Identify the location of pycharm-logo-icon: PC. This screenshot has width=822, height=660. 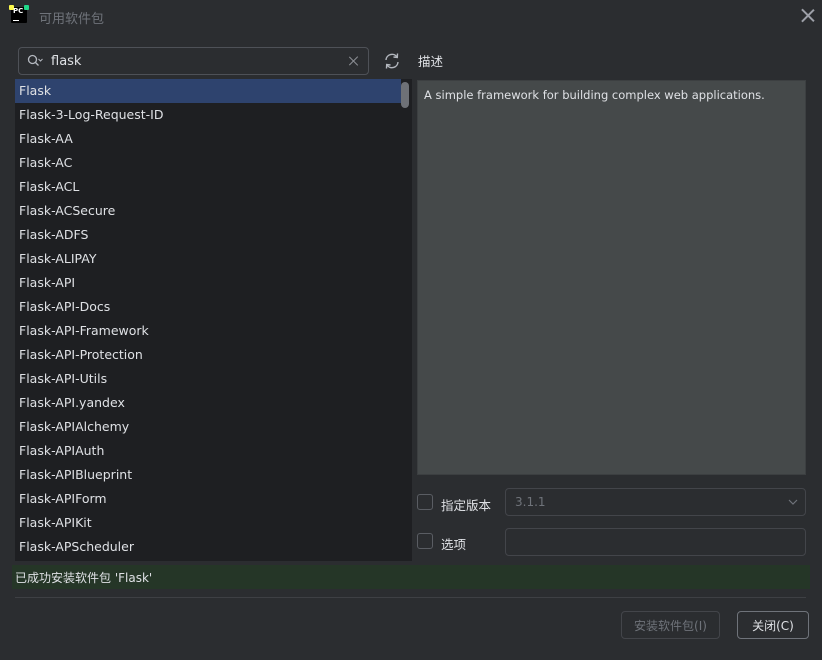
(19, 14).